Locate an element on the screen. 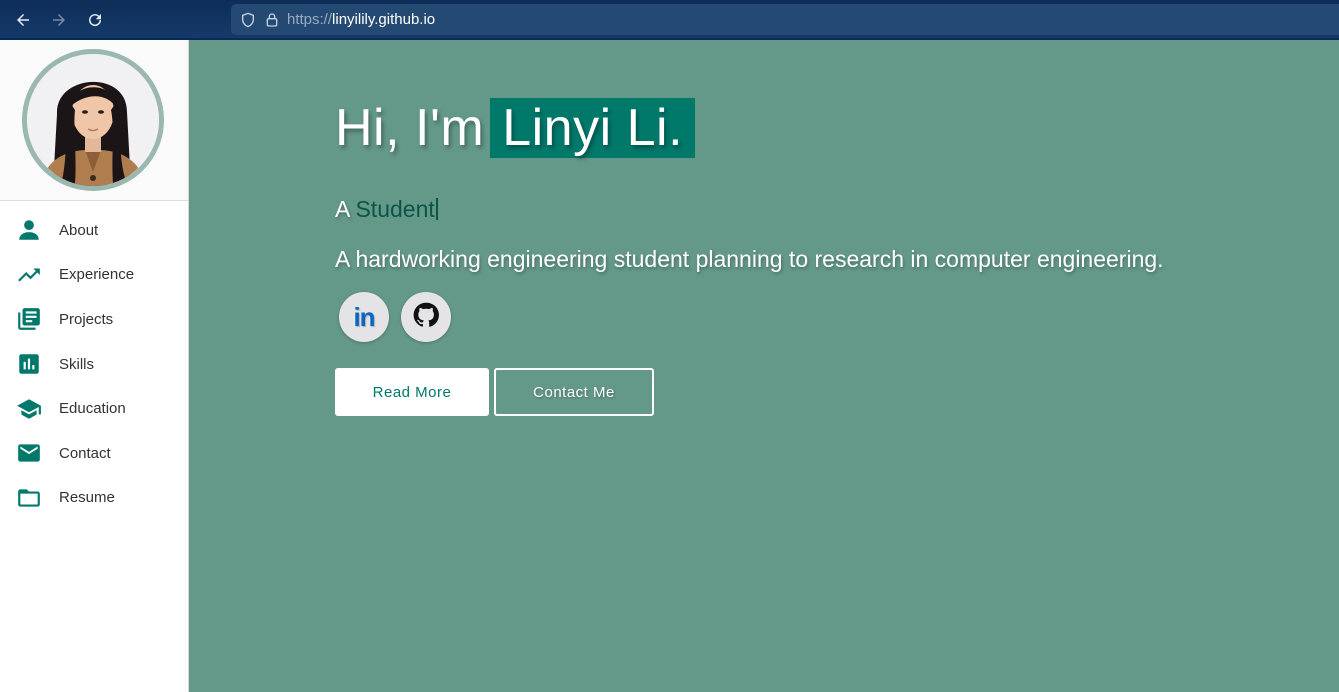 This screenshot has height=692, width=1339. hero-name: Linyi Li. is located at coordinates (593, 128).